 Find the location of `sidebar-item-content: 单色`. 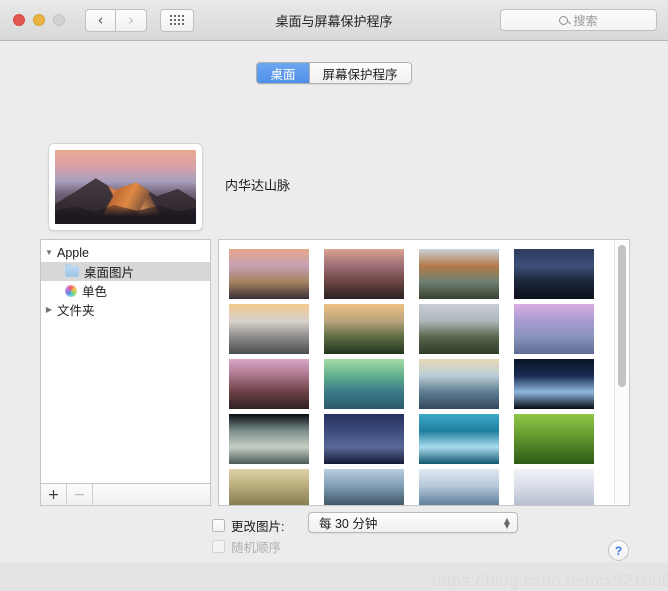

sidebar-item-content: 单色 is located at coordinates (74, 290).